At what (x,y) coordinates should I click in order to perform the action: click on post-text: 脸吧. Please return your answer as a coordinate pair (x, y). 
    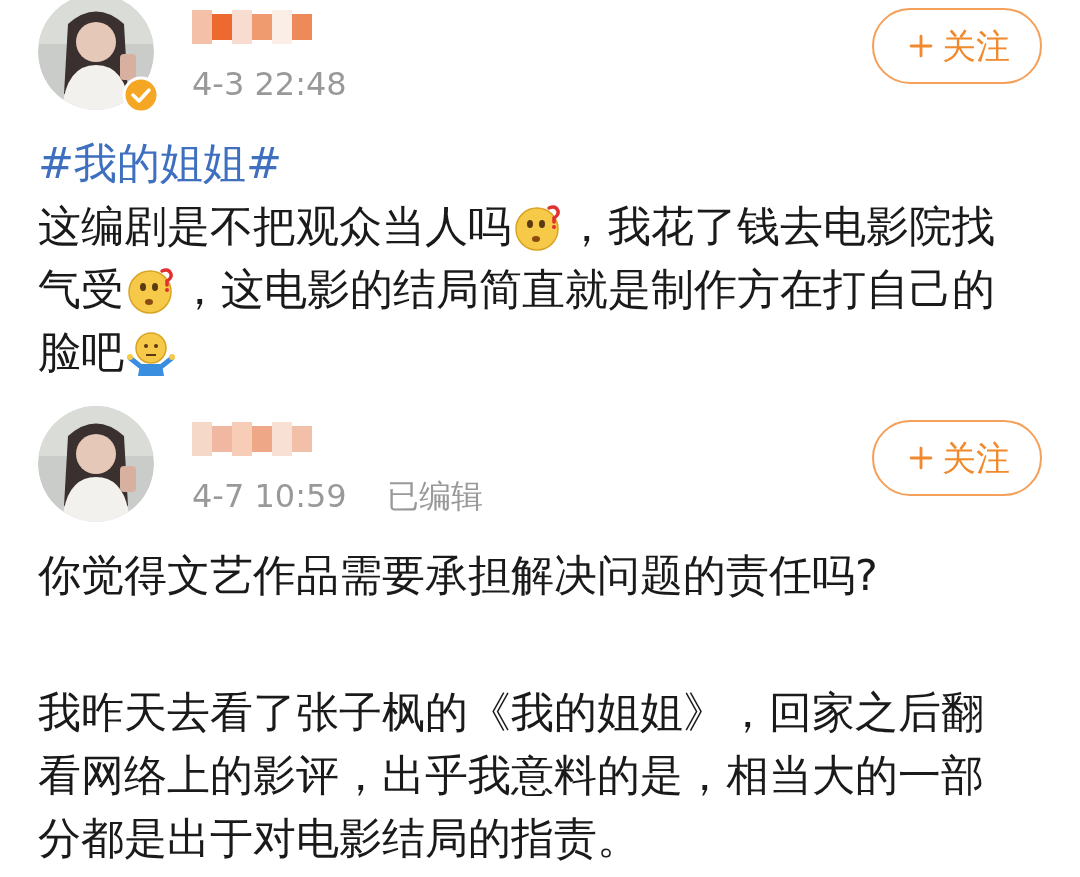
    Looking at the image, I should click on (81, 353).